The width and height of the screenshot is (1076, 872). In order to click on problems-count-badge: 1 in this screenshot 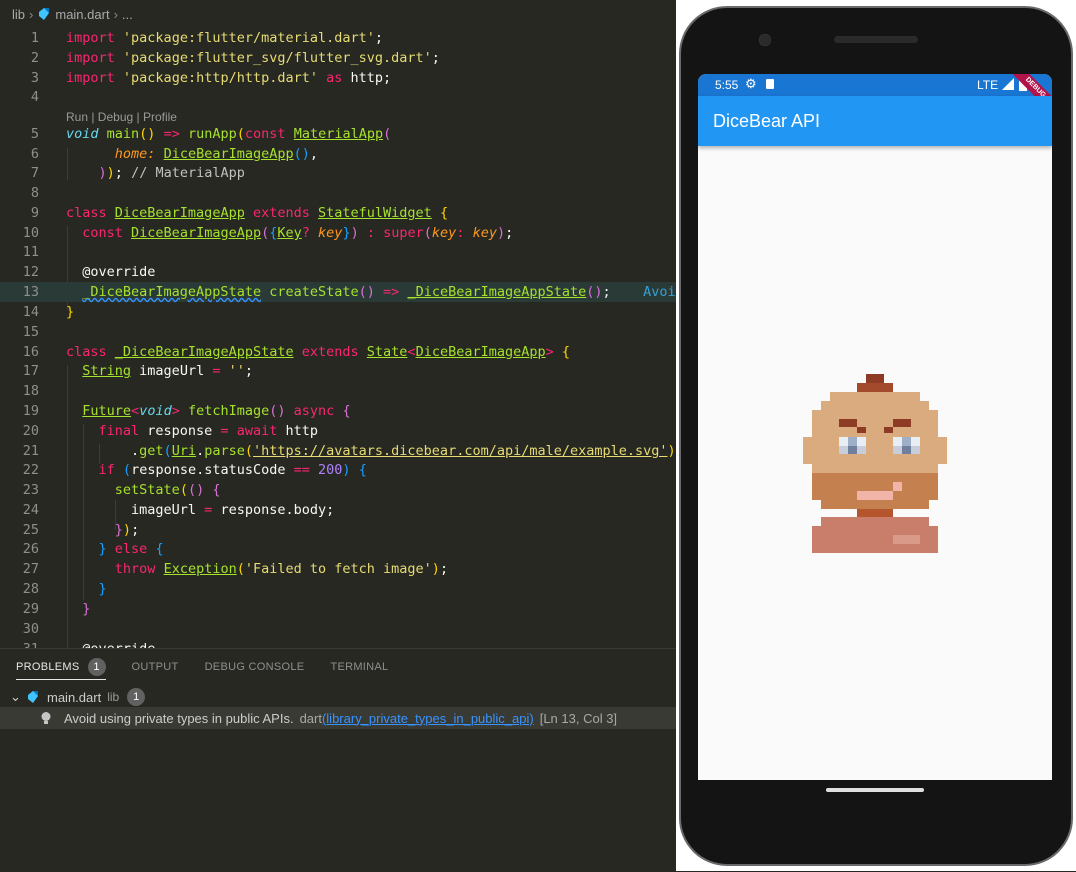, I will do `click(96, 667)`.